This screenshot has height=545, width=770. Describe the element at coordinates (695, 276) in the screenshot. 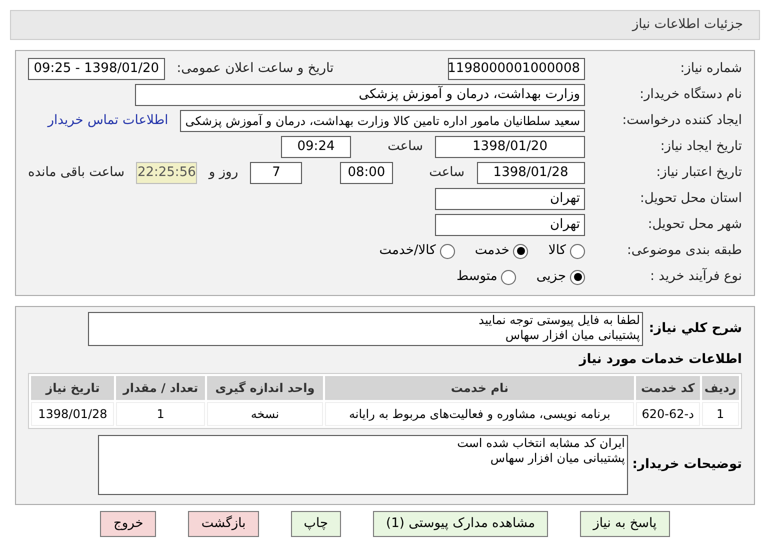

I see `field-label: نوع فرآیند خرید :` at that location.